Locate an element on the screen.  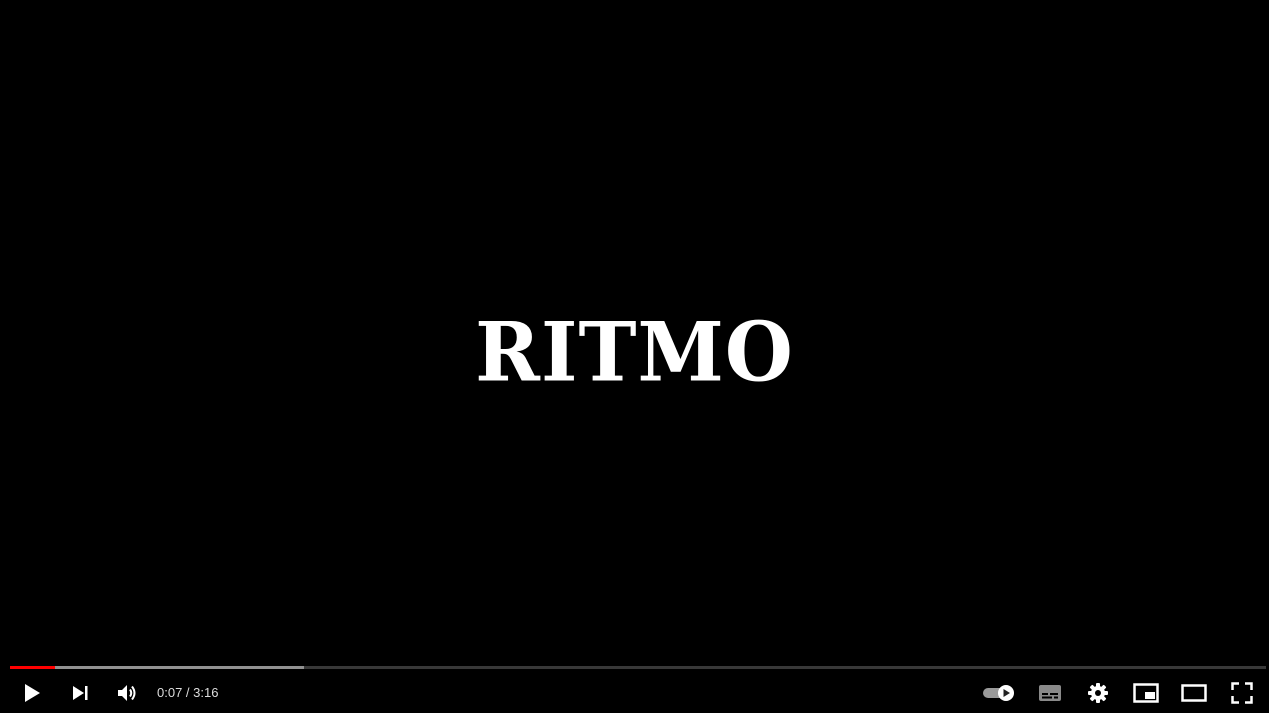
autoplay-toggle-icon is located at coordinates (999, 693).